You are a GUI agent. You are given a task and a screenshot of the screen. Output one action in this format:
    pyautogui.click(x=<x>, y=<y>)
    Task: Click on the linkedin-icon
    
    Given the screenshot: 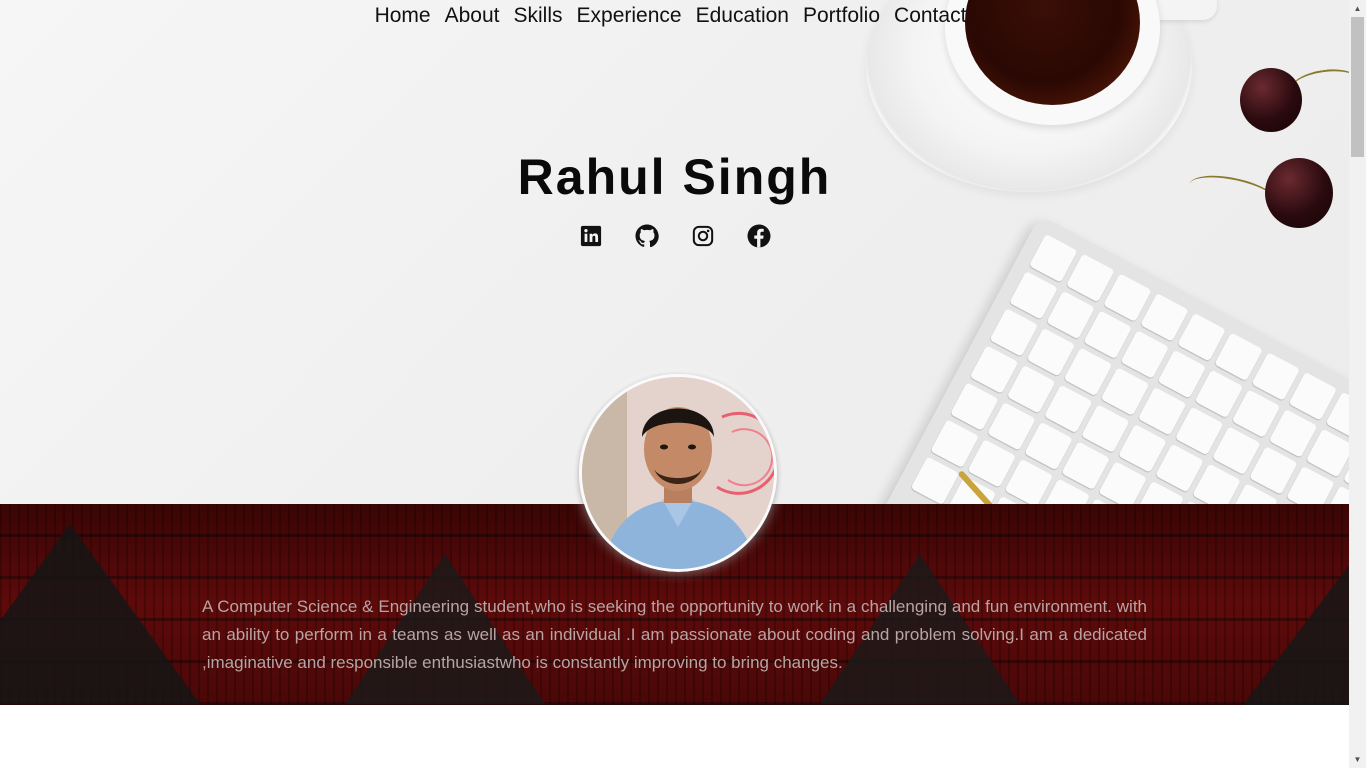 What is the action you would take?
    pyautogui.click(x=591, y=236)
    